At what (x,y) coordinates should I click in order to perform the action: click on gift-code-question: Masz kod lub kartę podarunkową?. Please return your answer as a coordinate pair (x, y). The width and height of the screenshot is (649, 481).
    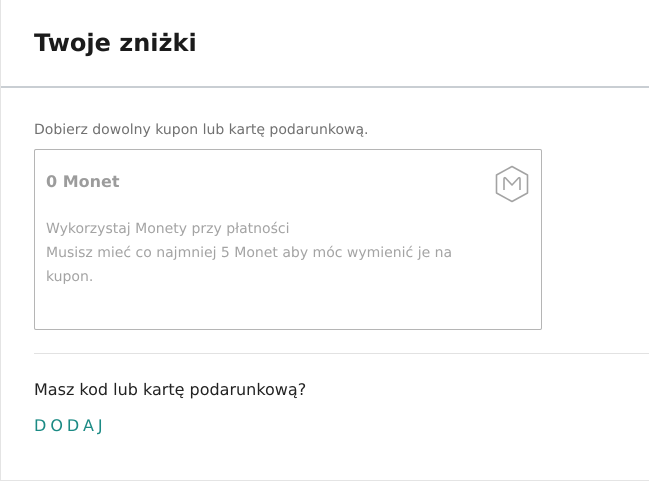
    Looking at the image, I should click on (171, 389).